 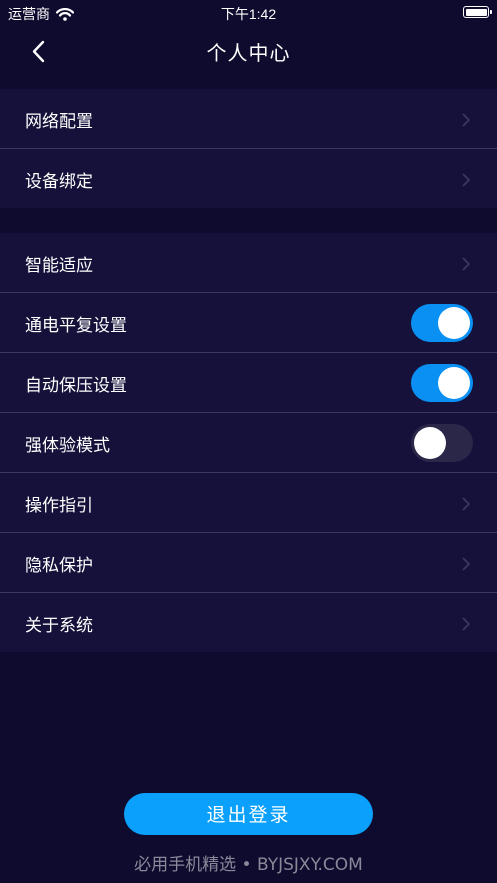 I want to click on settings-row-label: 通电平复设置, so click(x=76, y=326).